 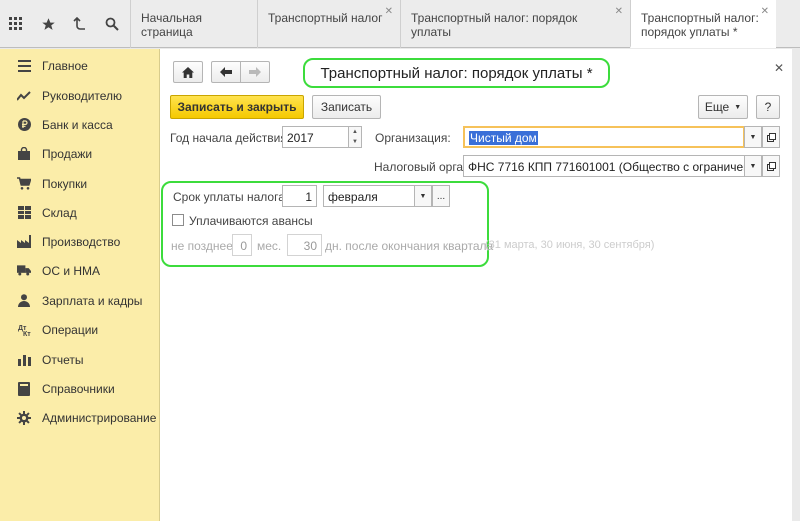 I want to click on back-button, so click(x=226, y=72).